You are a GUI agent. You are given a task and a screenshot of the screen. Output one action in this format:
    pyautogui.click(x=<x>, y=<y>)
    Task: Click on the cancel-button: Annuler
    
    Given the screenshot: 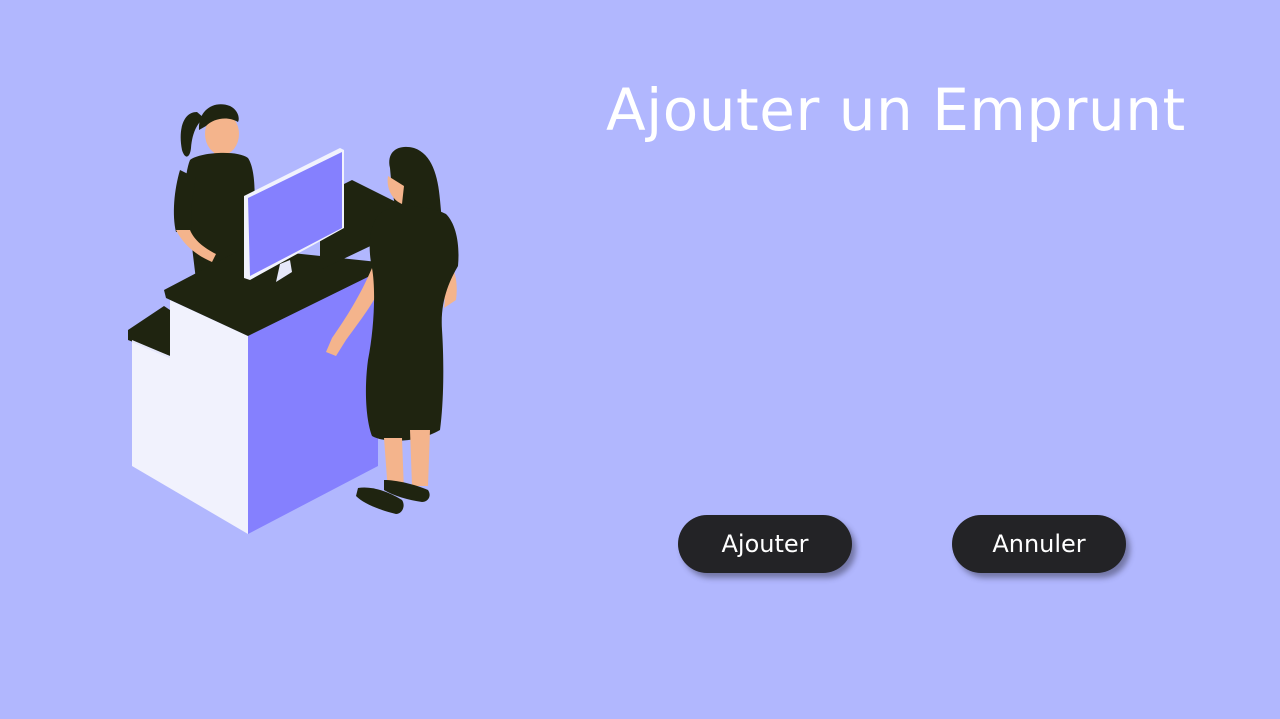 What is the action you would take?
    pyautogui.click(x=1039, y=544)
    